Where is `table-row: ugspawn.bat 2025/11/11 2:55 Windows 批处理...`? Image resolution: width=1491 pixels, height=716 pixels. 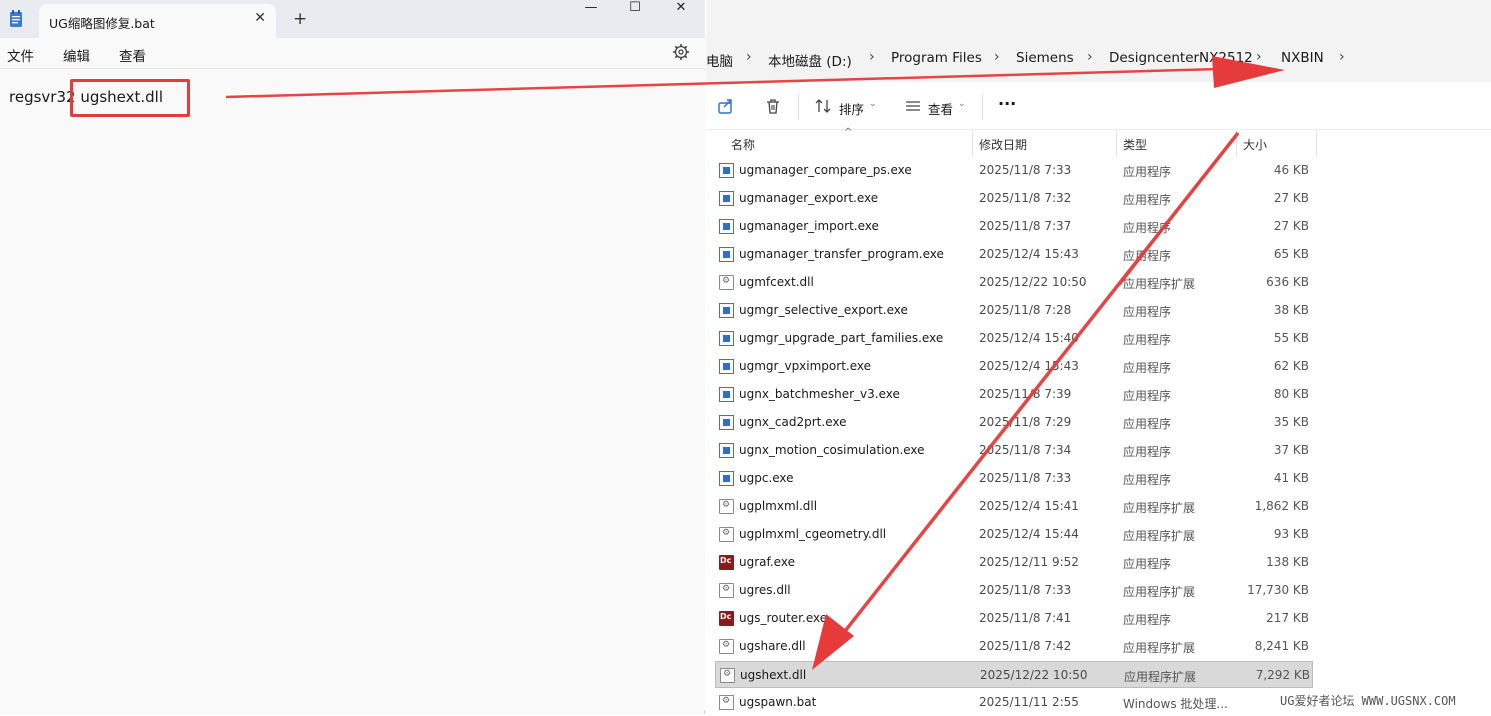 table-row: ugspawn.bat 2025/11/11 2:55 Windows 批处理... is located at coordinates (1014, 702).